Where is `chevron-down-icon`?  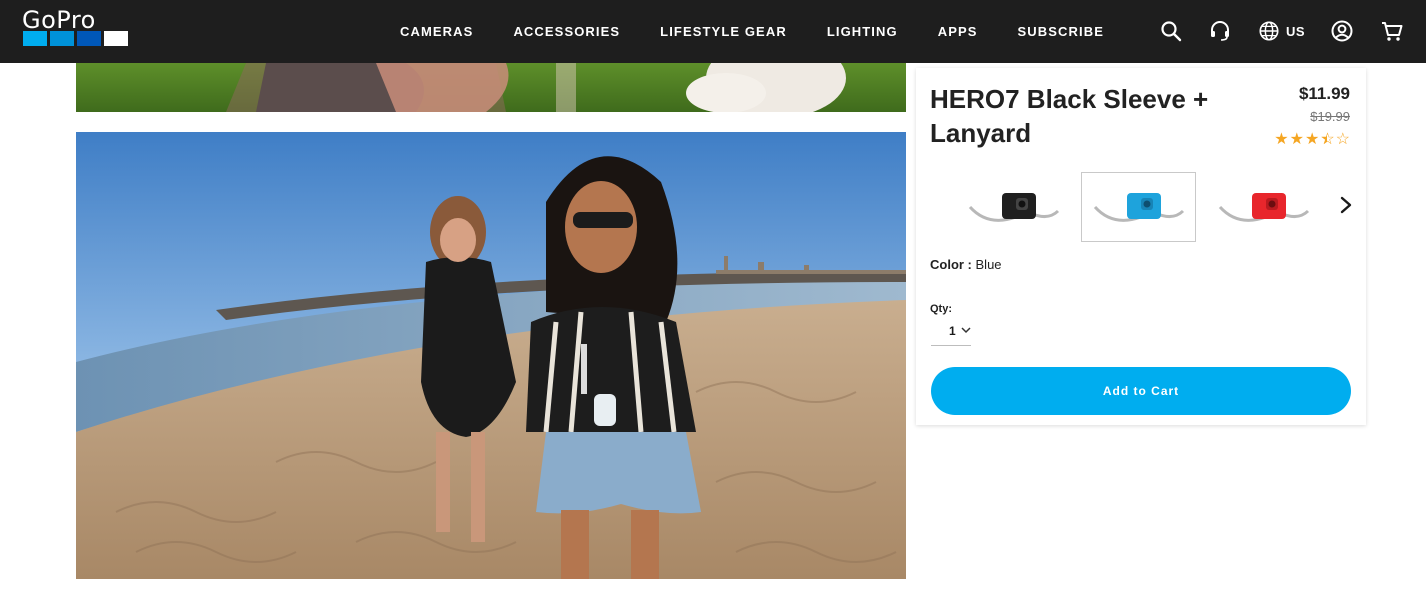 chevron-down-icon is located at coordinates (966, 330).